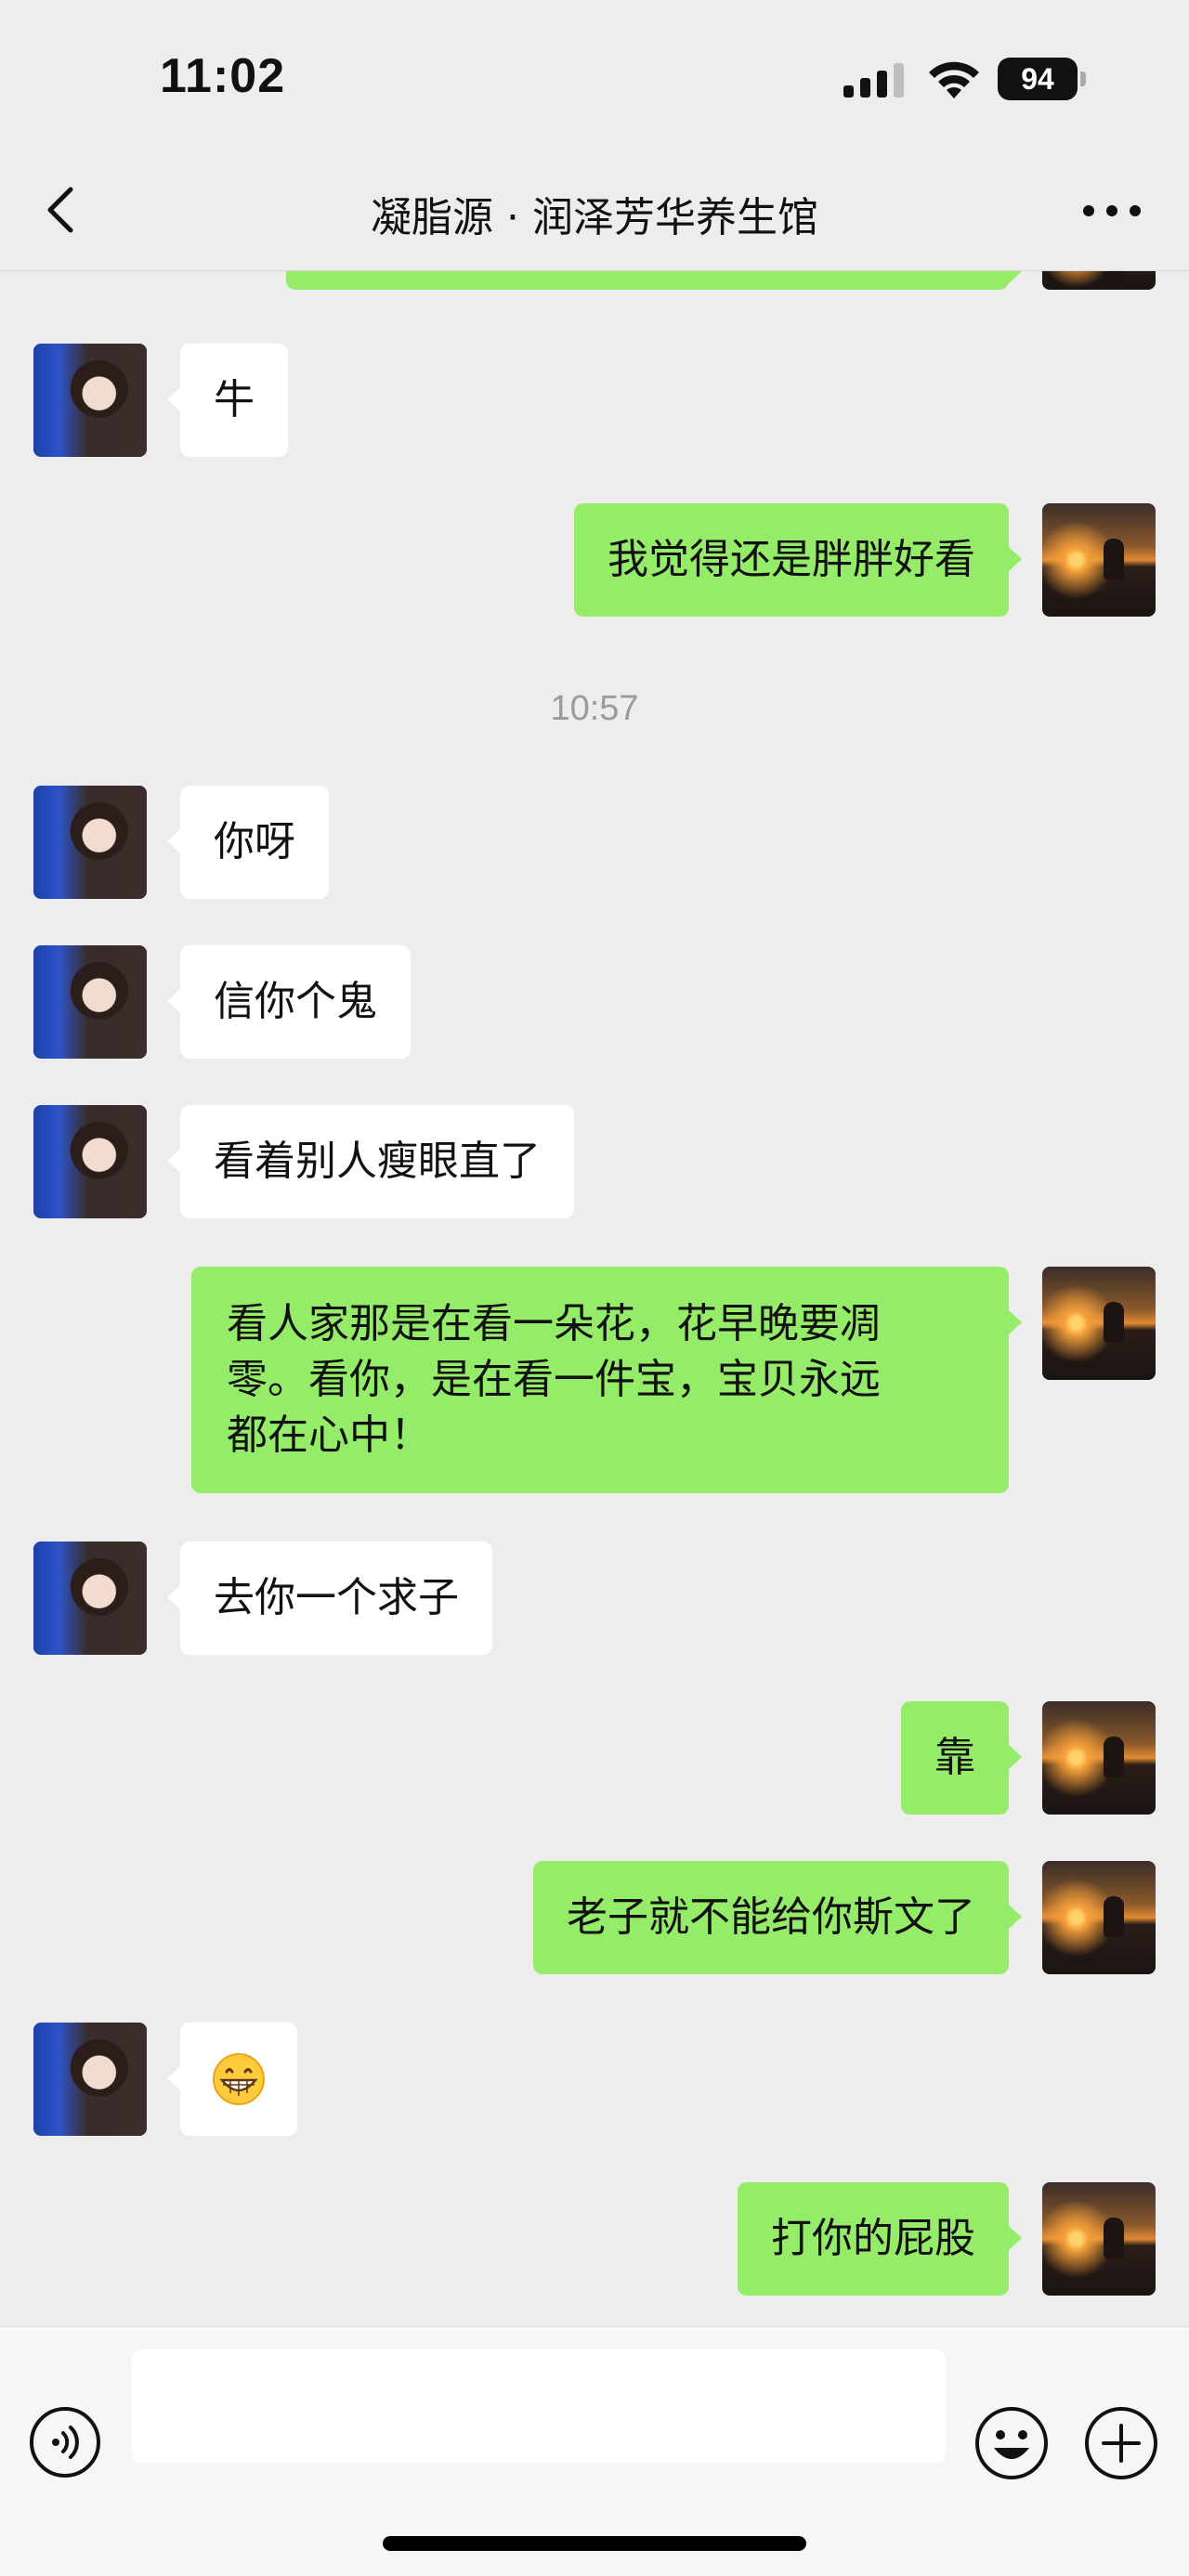 This screenshot has width=1189, height=2576. What do you see at coordinates (594, 2543) in the screenshot?
I see `home-indicator` at bounding box center [594, 2543].